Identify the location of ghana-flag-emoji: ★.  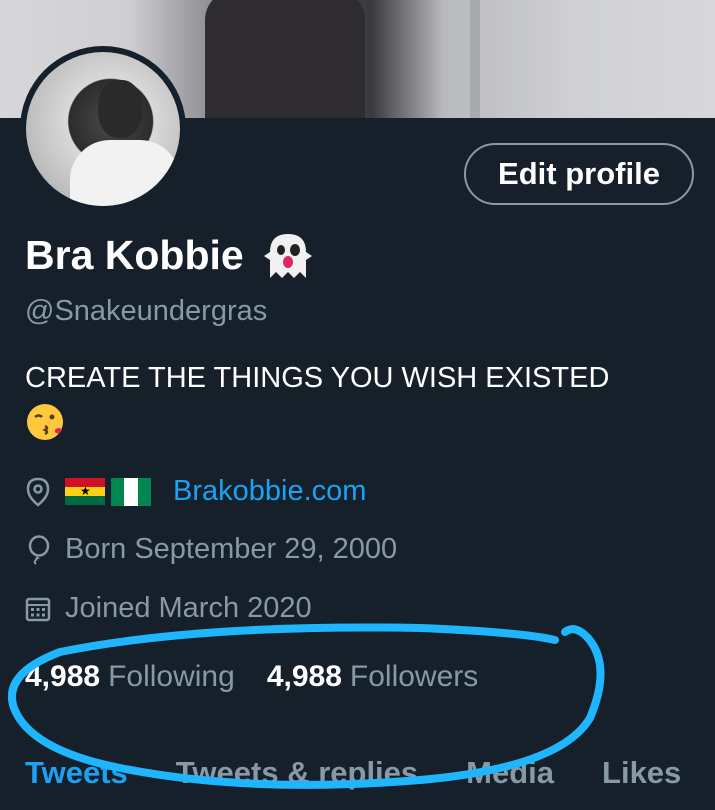
(85, 491).